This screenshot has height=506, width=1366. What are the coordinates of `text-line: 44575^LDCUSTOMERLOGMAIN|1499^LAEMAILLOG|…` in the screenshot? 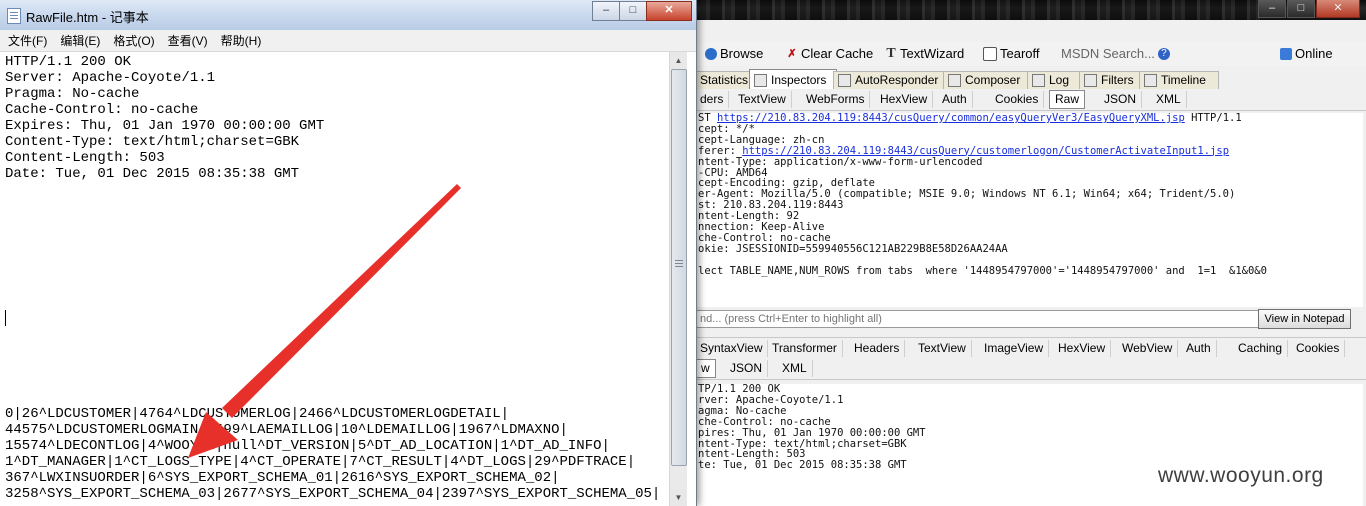 It's located at (286, 430).